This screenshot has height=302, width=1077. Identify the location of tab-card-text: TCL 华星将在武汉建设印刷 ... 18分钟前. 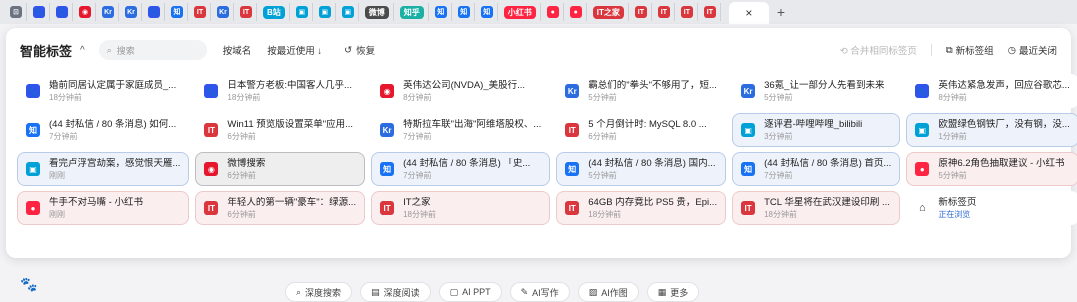
(827, 208).